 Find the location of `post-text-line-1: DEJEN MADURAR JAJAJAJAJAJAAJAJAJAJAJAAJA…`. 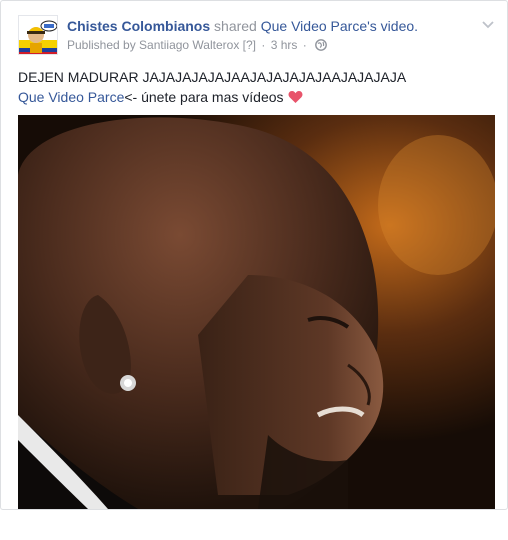

post-text-line-1: DEJEN MADURAR JAJAJAJAJAJAAJAJAJAJAJAAJA… is located at coordinates (212, 77).